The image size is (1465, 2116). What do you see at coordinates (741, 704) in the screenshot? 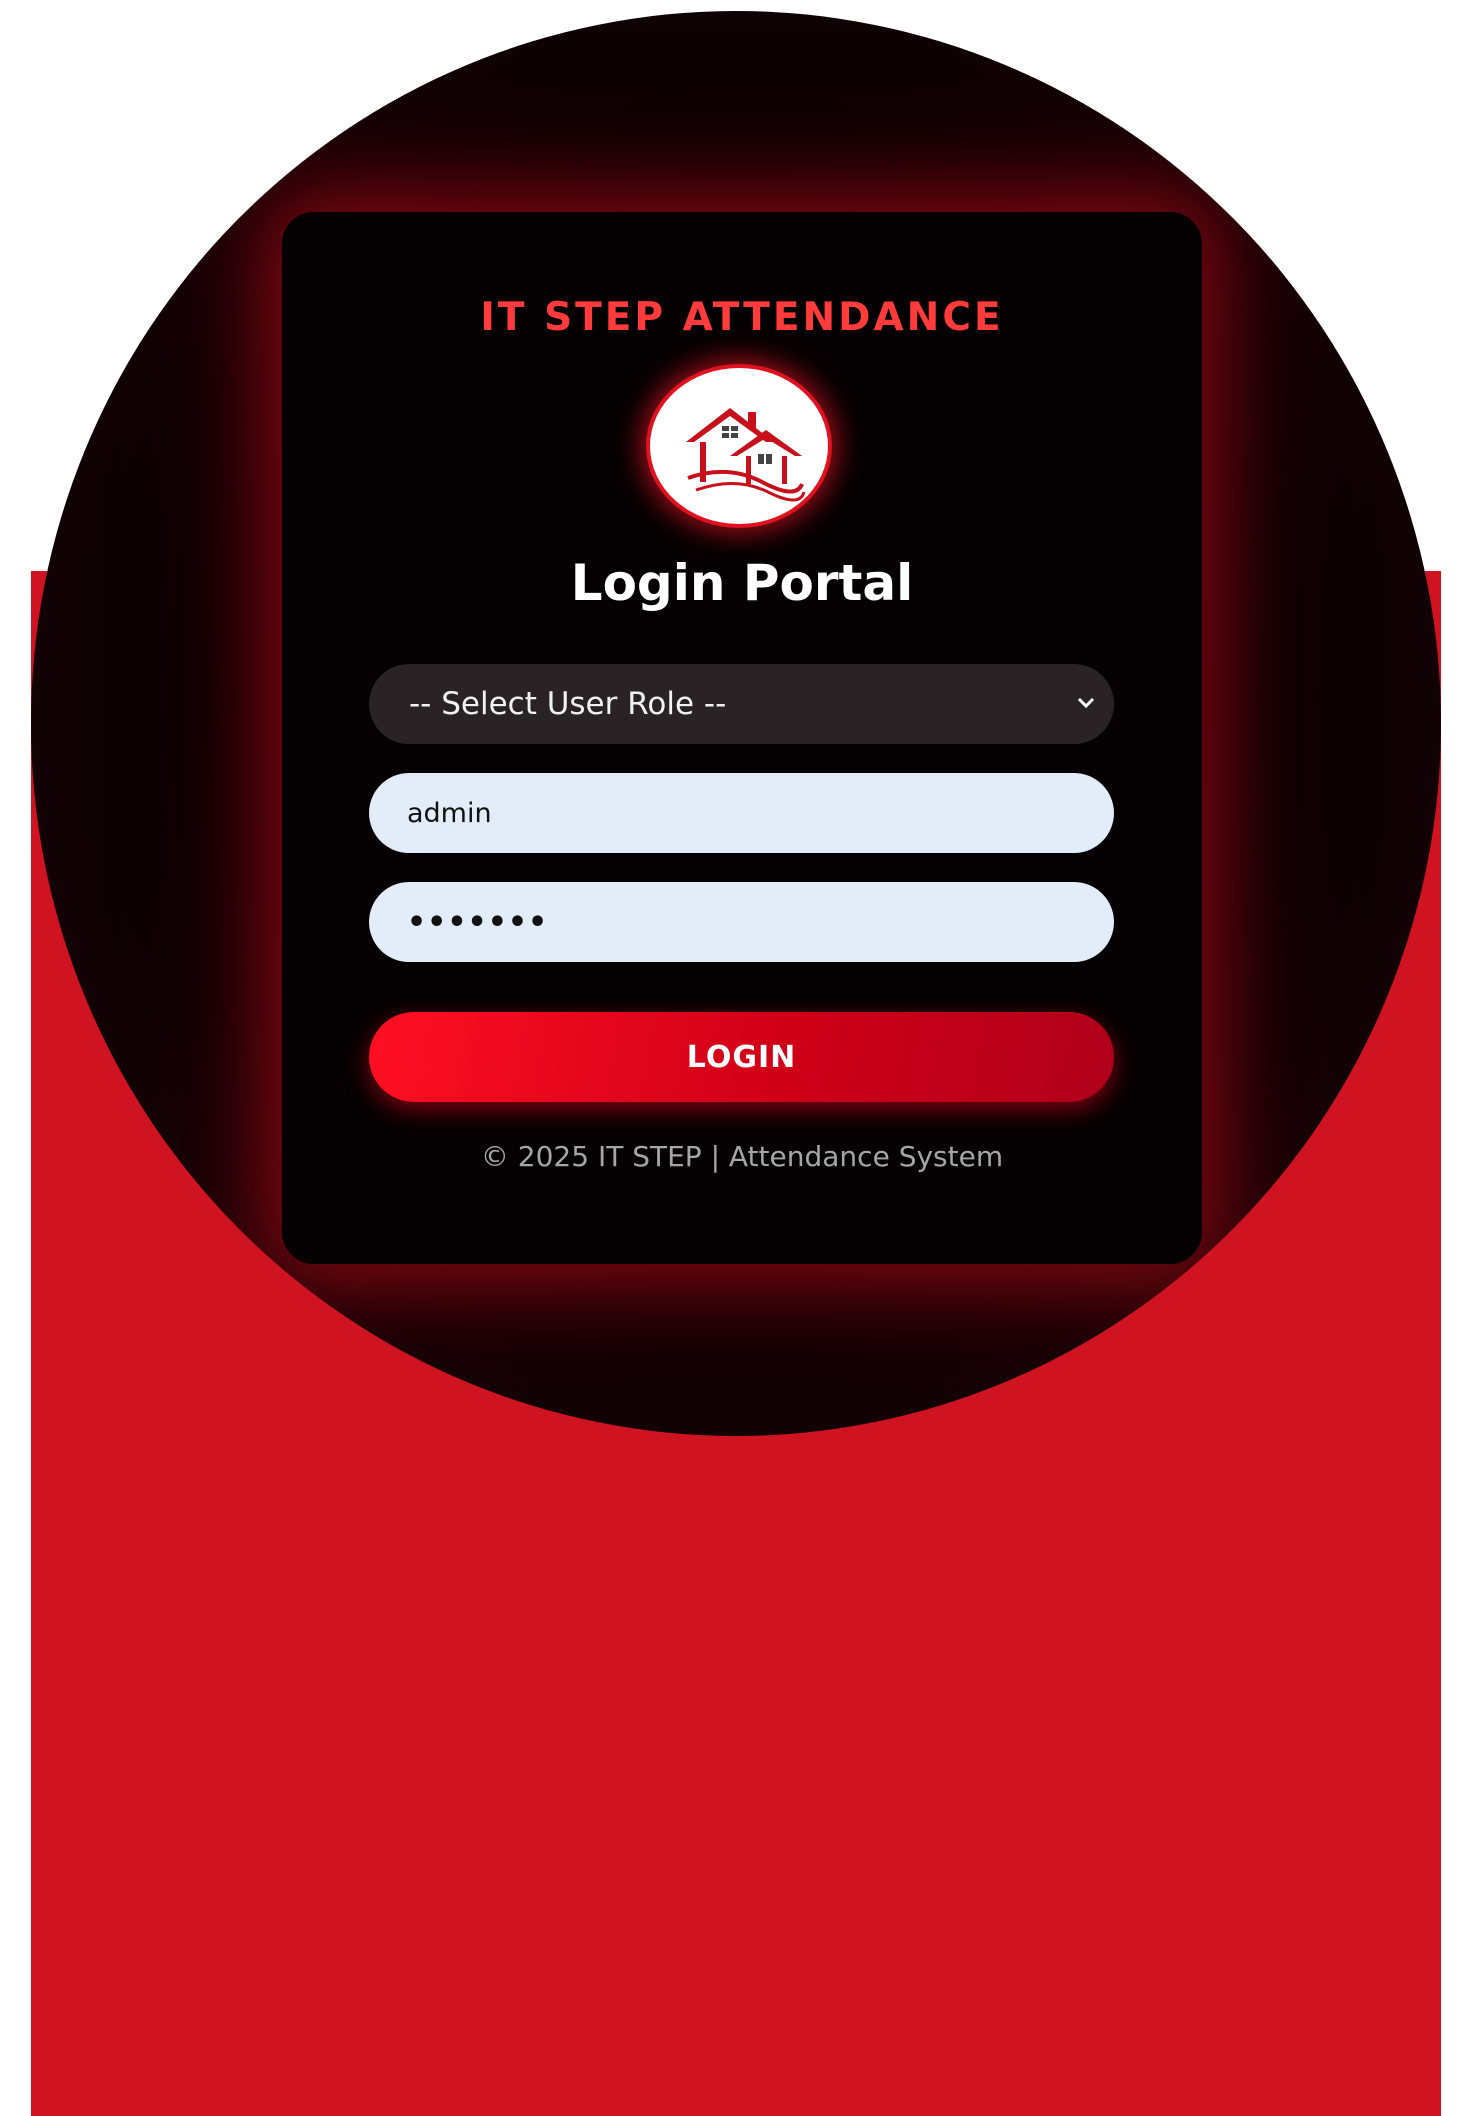
I see `user-role-select: -- Select User Role --` at bounding box center [741, 704].